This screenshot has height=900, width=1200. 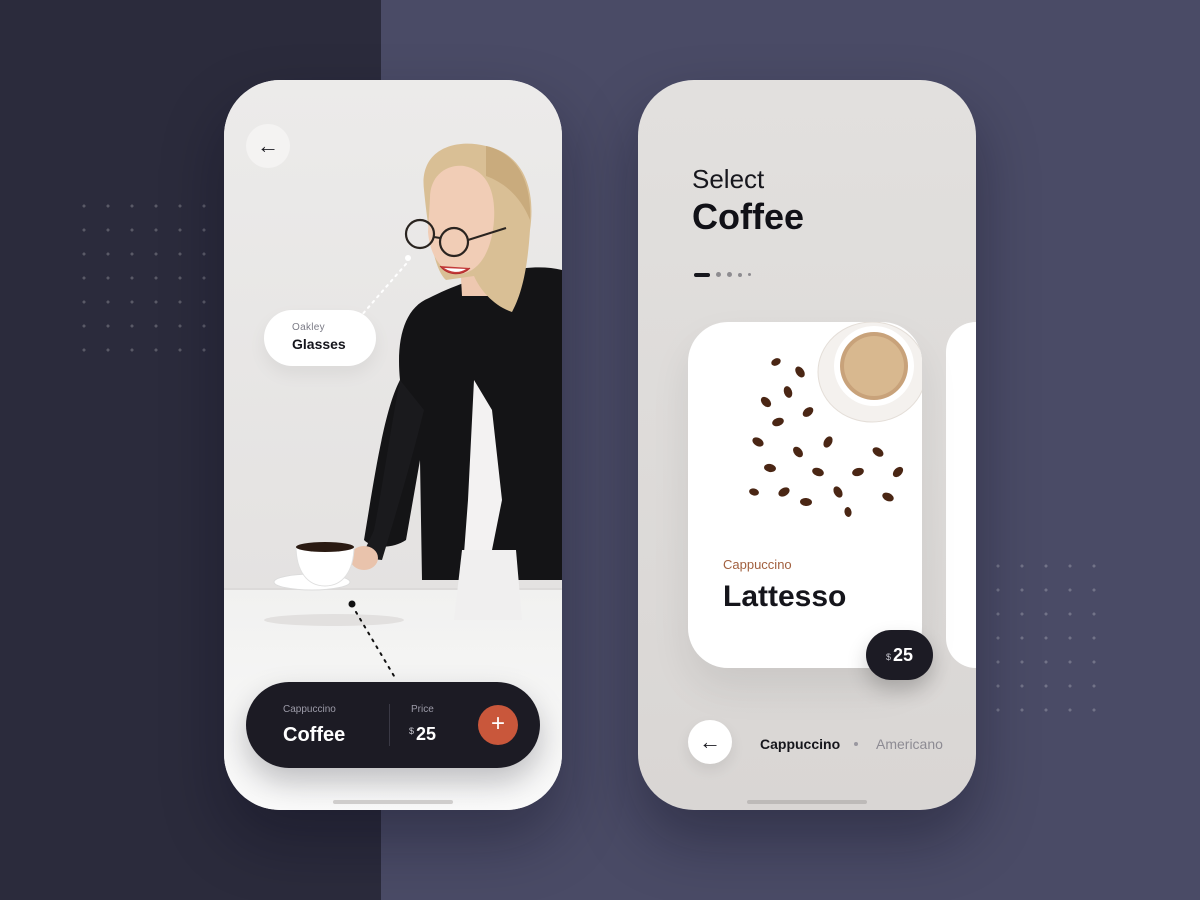 I want to click on product-price-bar: Cappuccino Coffee Price $25 +, so click(x=393, y=725).